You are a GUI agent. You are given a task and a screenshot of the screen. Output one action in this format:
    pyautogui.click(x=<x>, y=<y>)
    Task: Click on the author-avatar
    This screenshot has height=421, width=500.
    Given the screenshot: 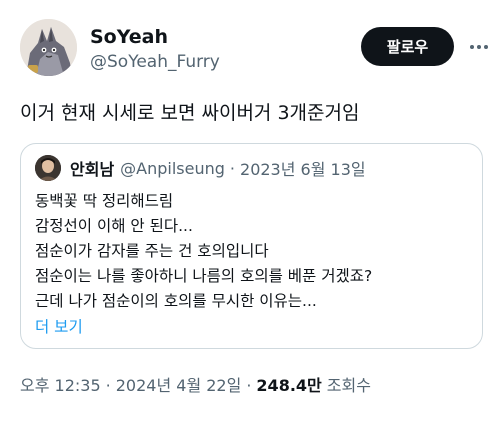 What is the action you would take?
    pyautogui.click(x=48, y=47)
    